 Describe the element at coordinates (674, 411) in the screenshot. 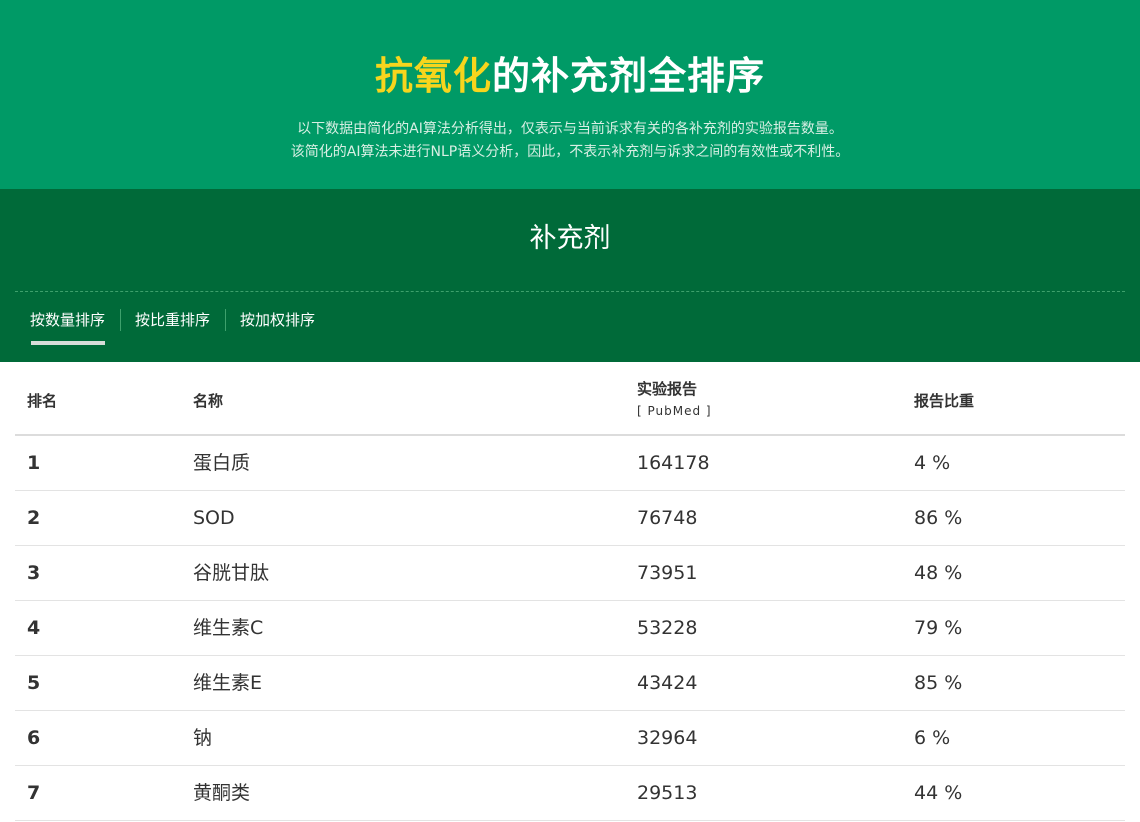

I see `header-reports-source: [ PubMed ]` at that location.